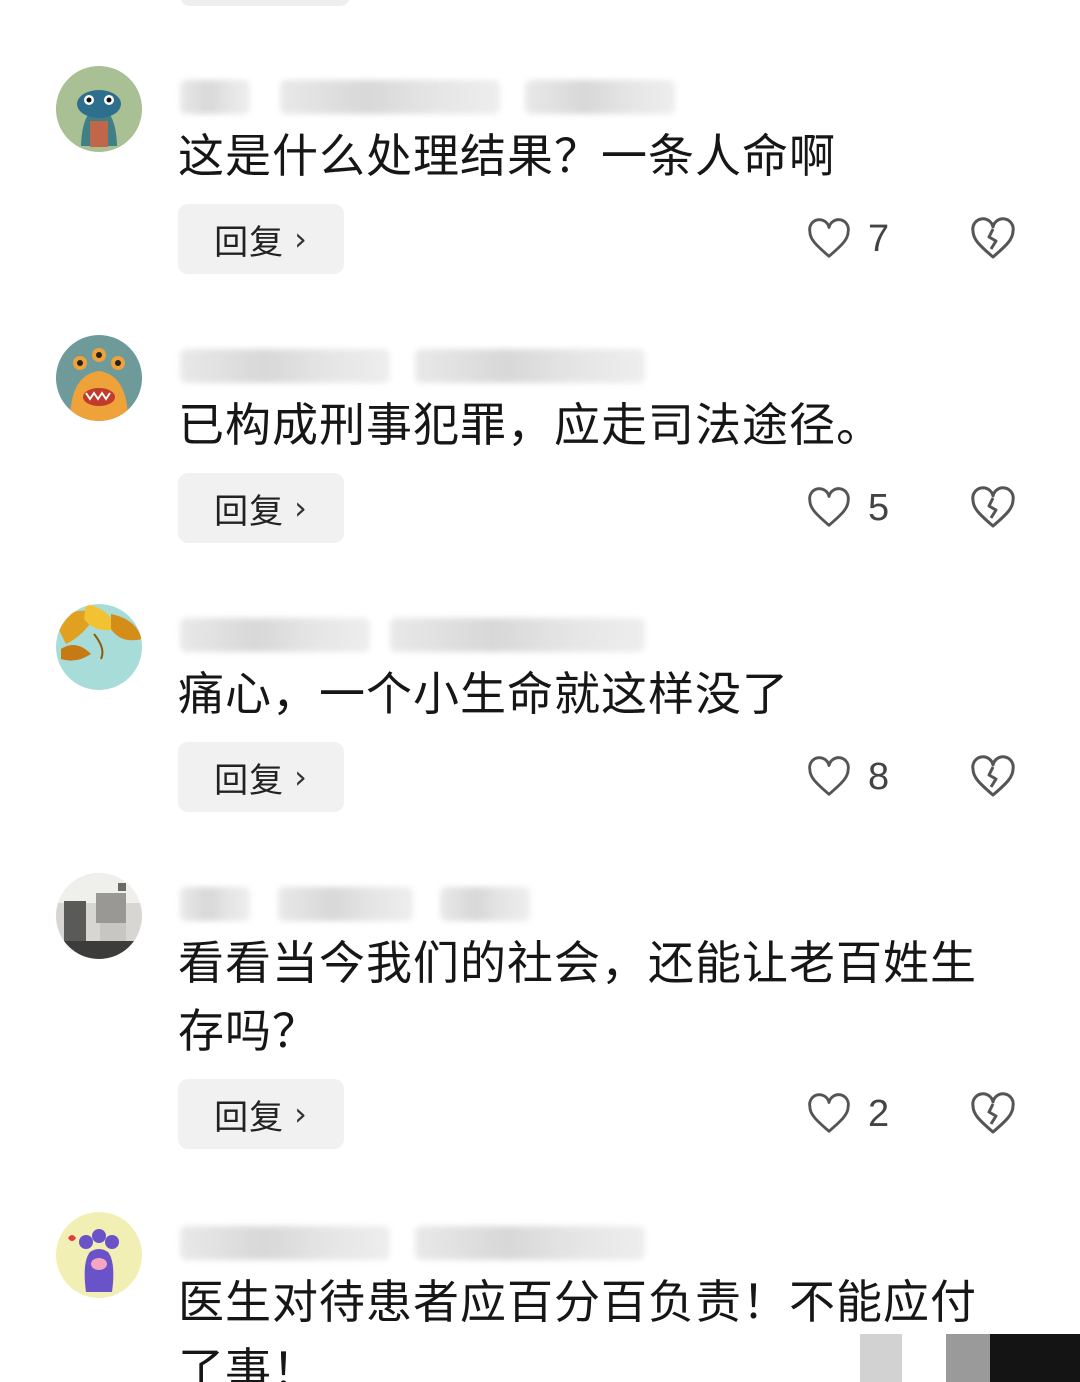 Image resolution: width=1080 pixels, height=1382 pixels. Describe the element at coordinates (483, 694) in the screenshot. I see `comment-text: 痛心，一个小生命就这样没了` at that location.